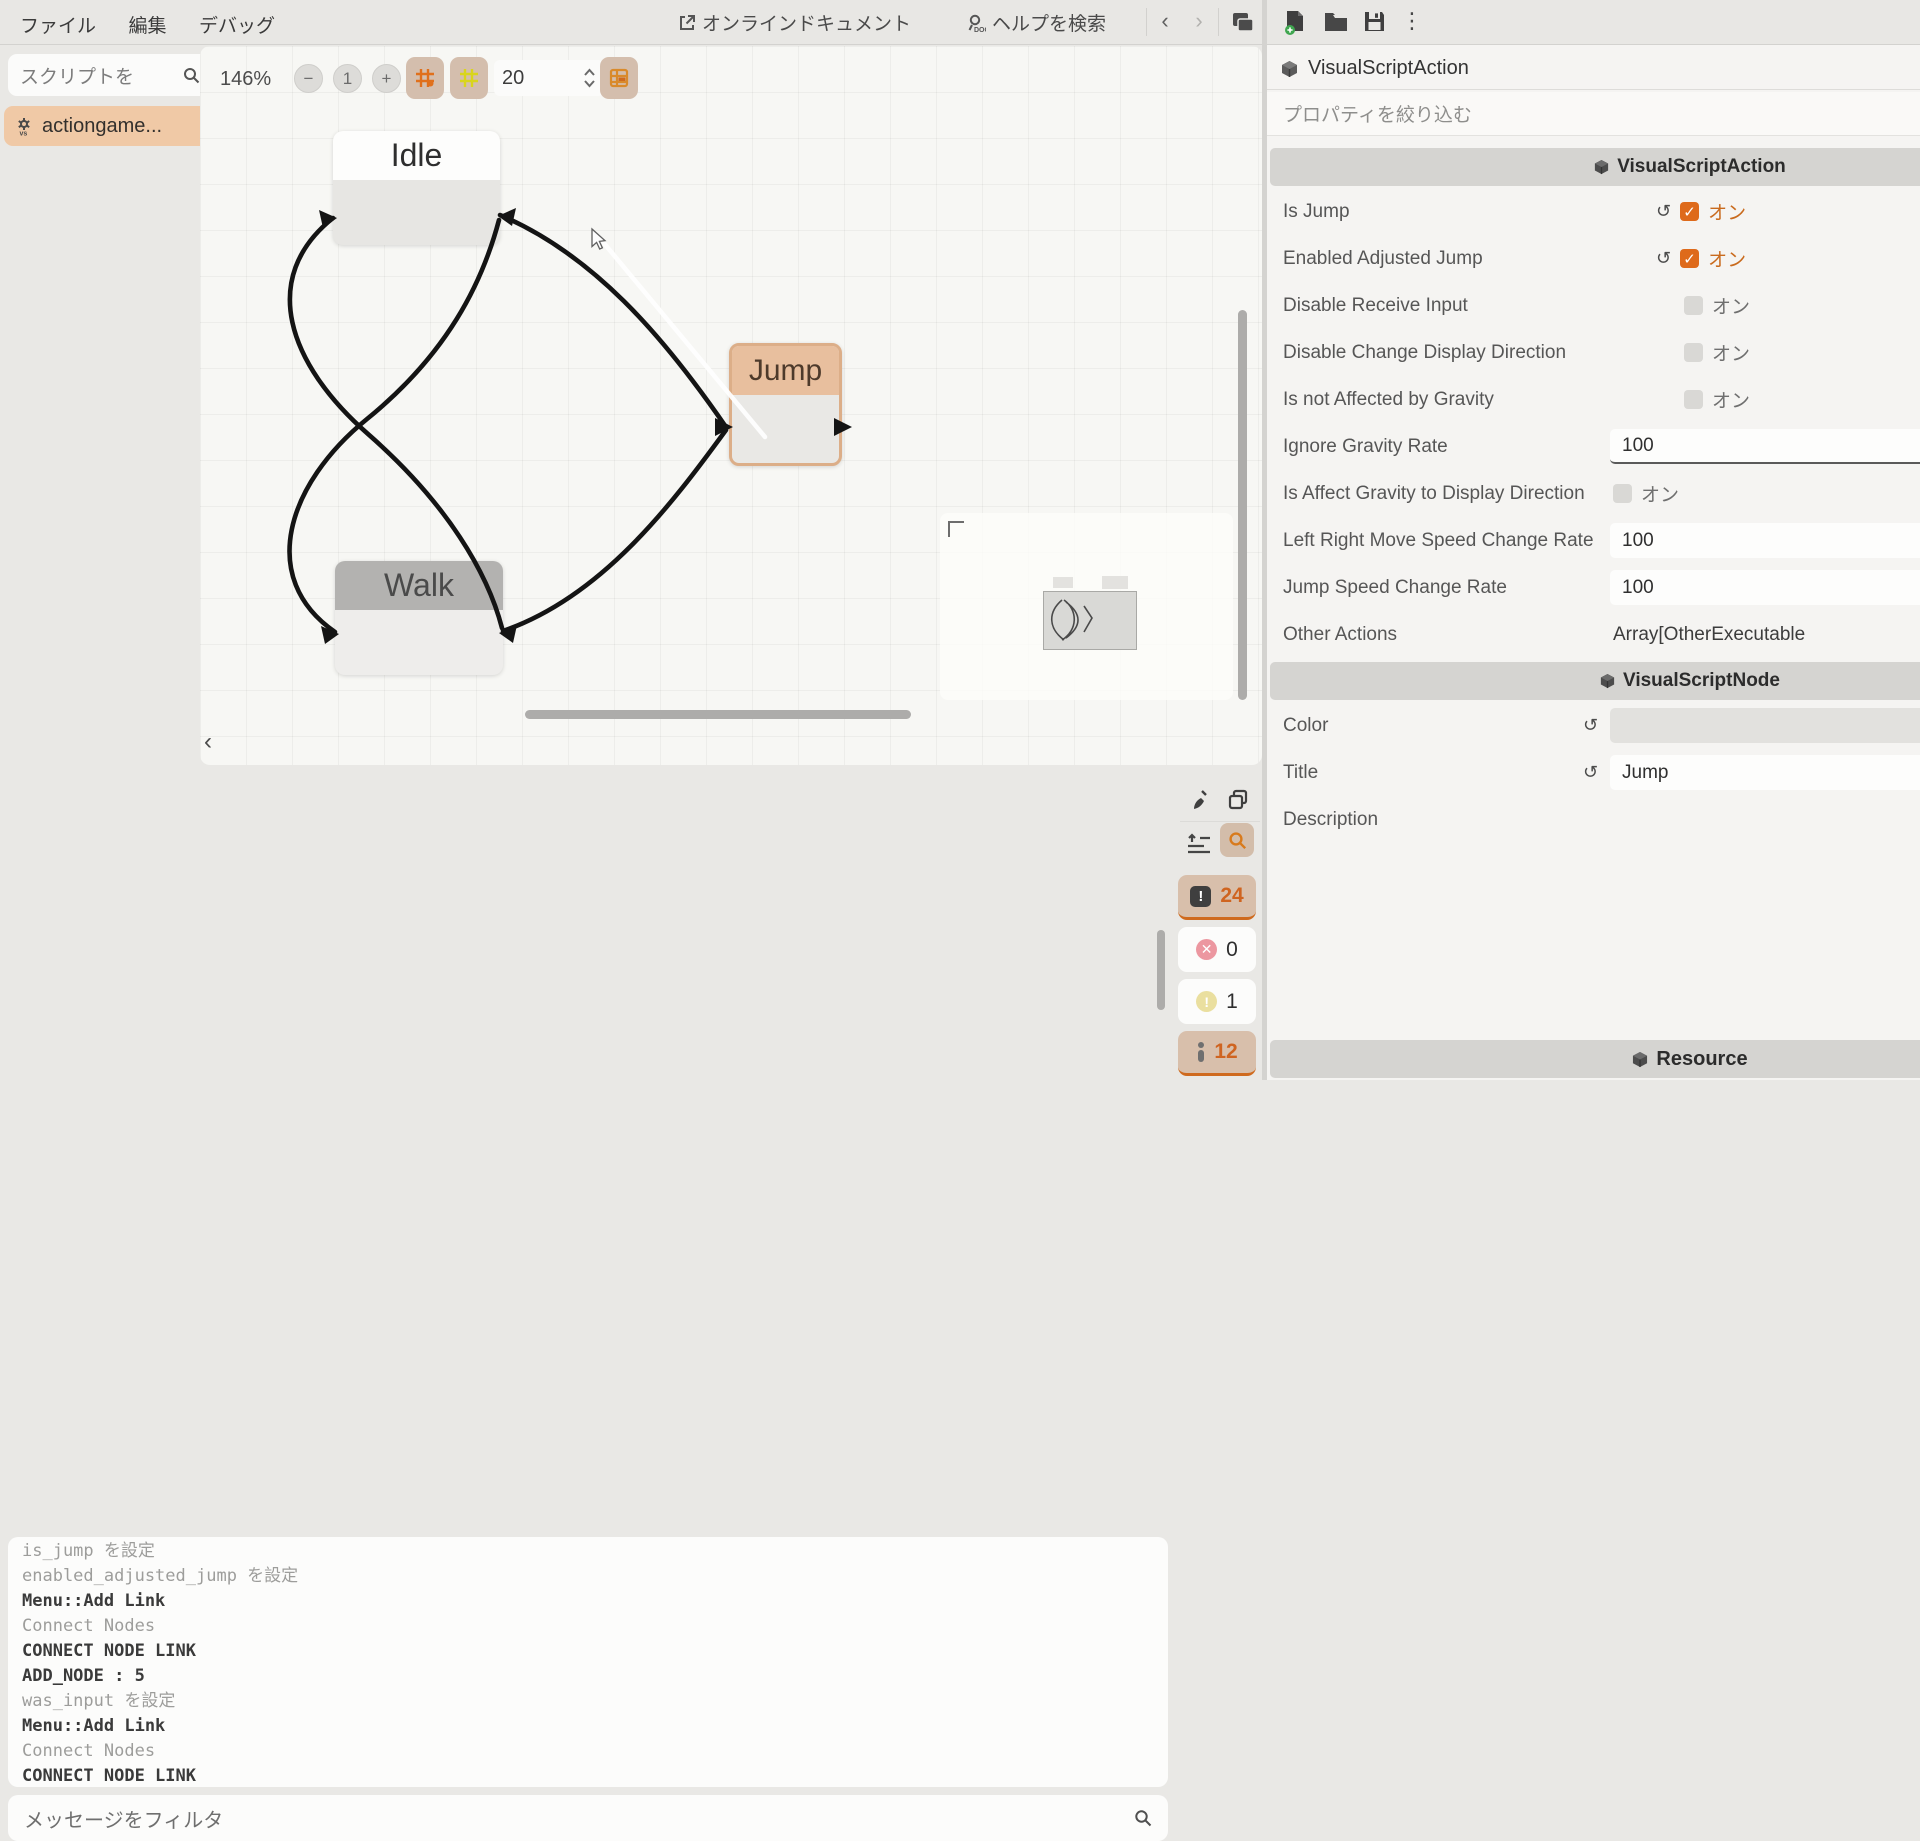  Describe the element at coordinates (619, 78) in the screenshot. I see `minimap-toggle` at that location.